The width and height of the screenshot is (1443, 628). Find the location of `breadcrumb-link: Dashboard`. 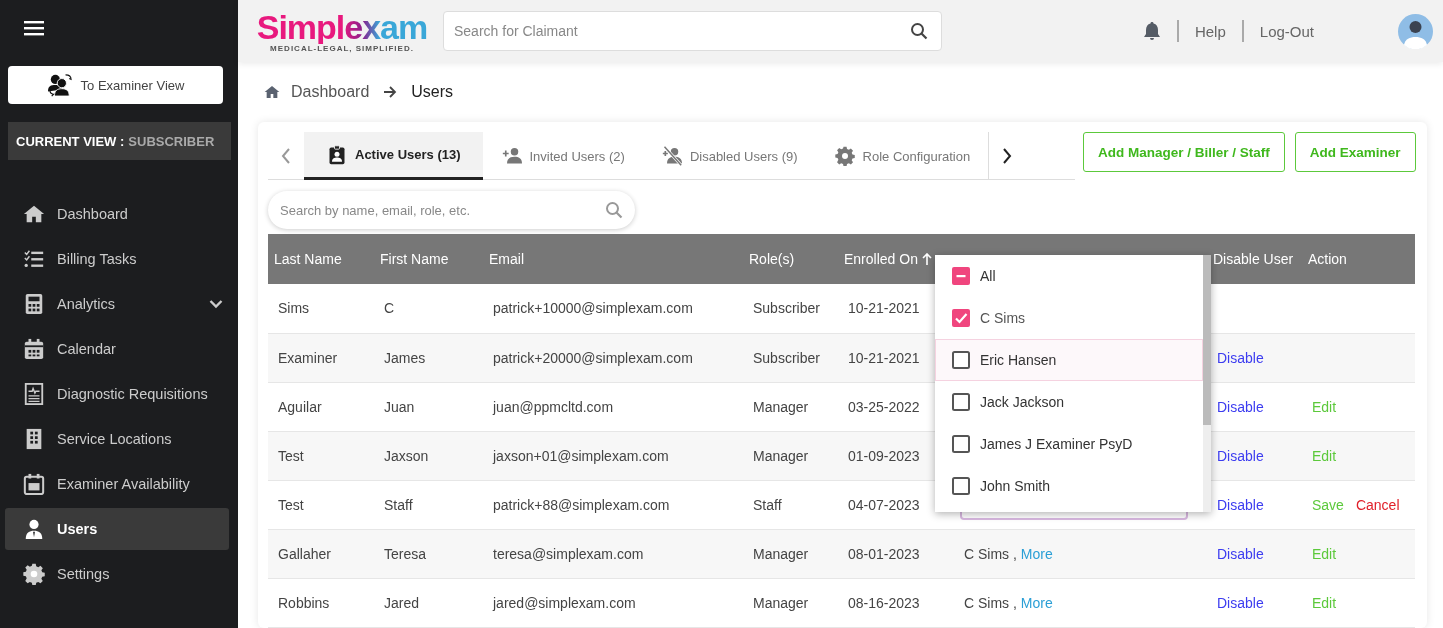

breadcrumb-link: Dashboard is located at coordinates (330, 92).